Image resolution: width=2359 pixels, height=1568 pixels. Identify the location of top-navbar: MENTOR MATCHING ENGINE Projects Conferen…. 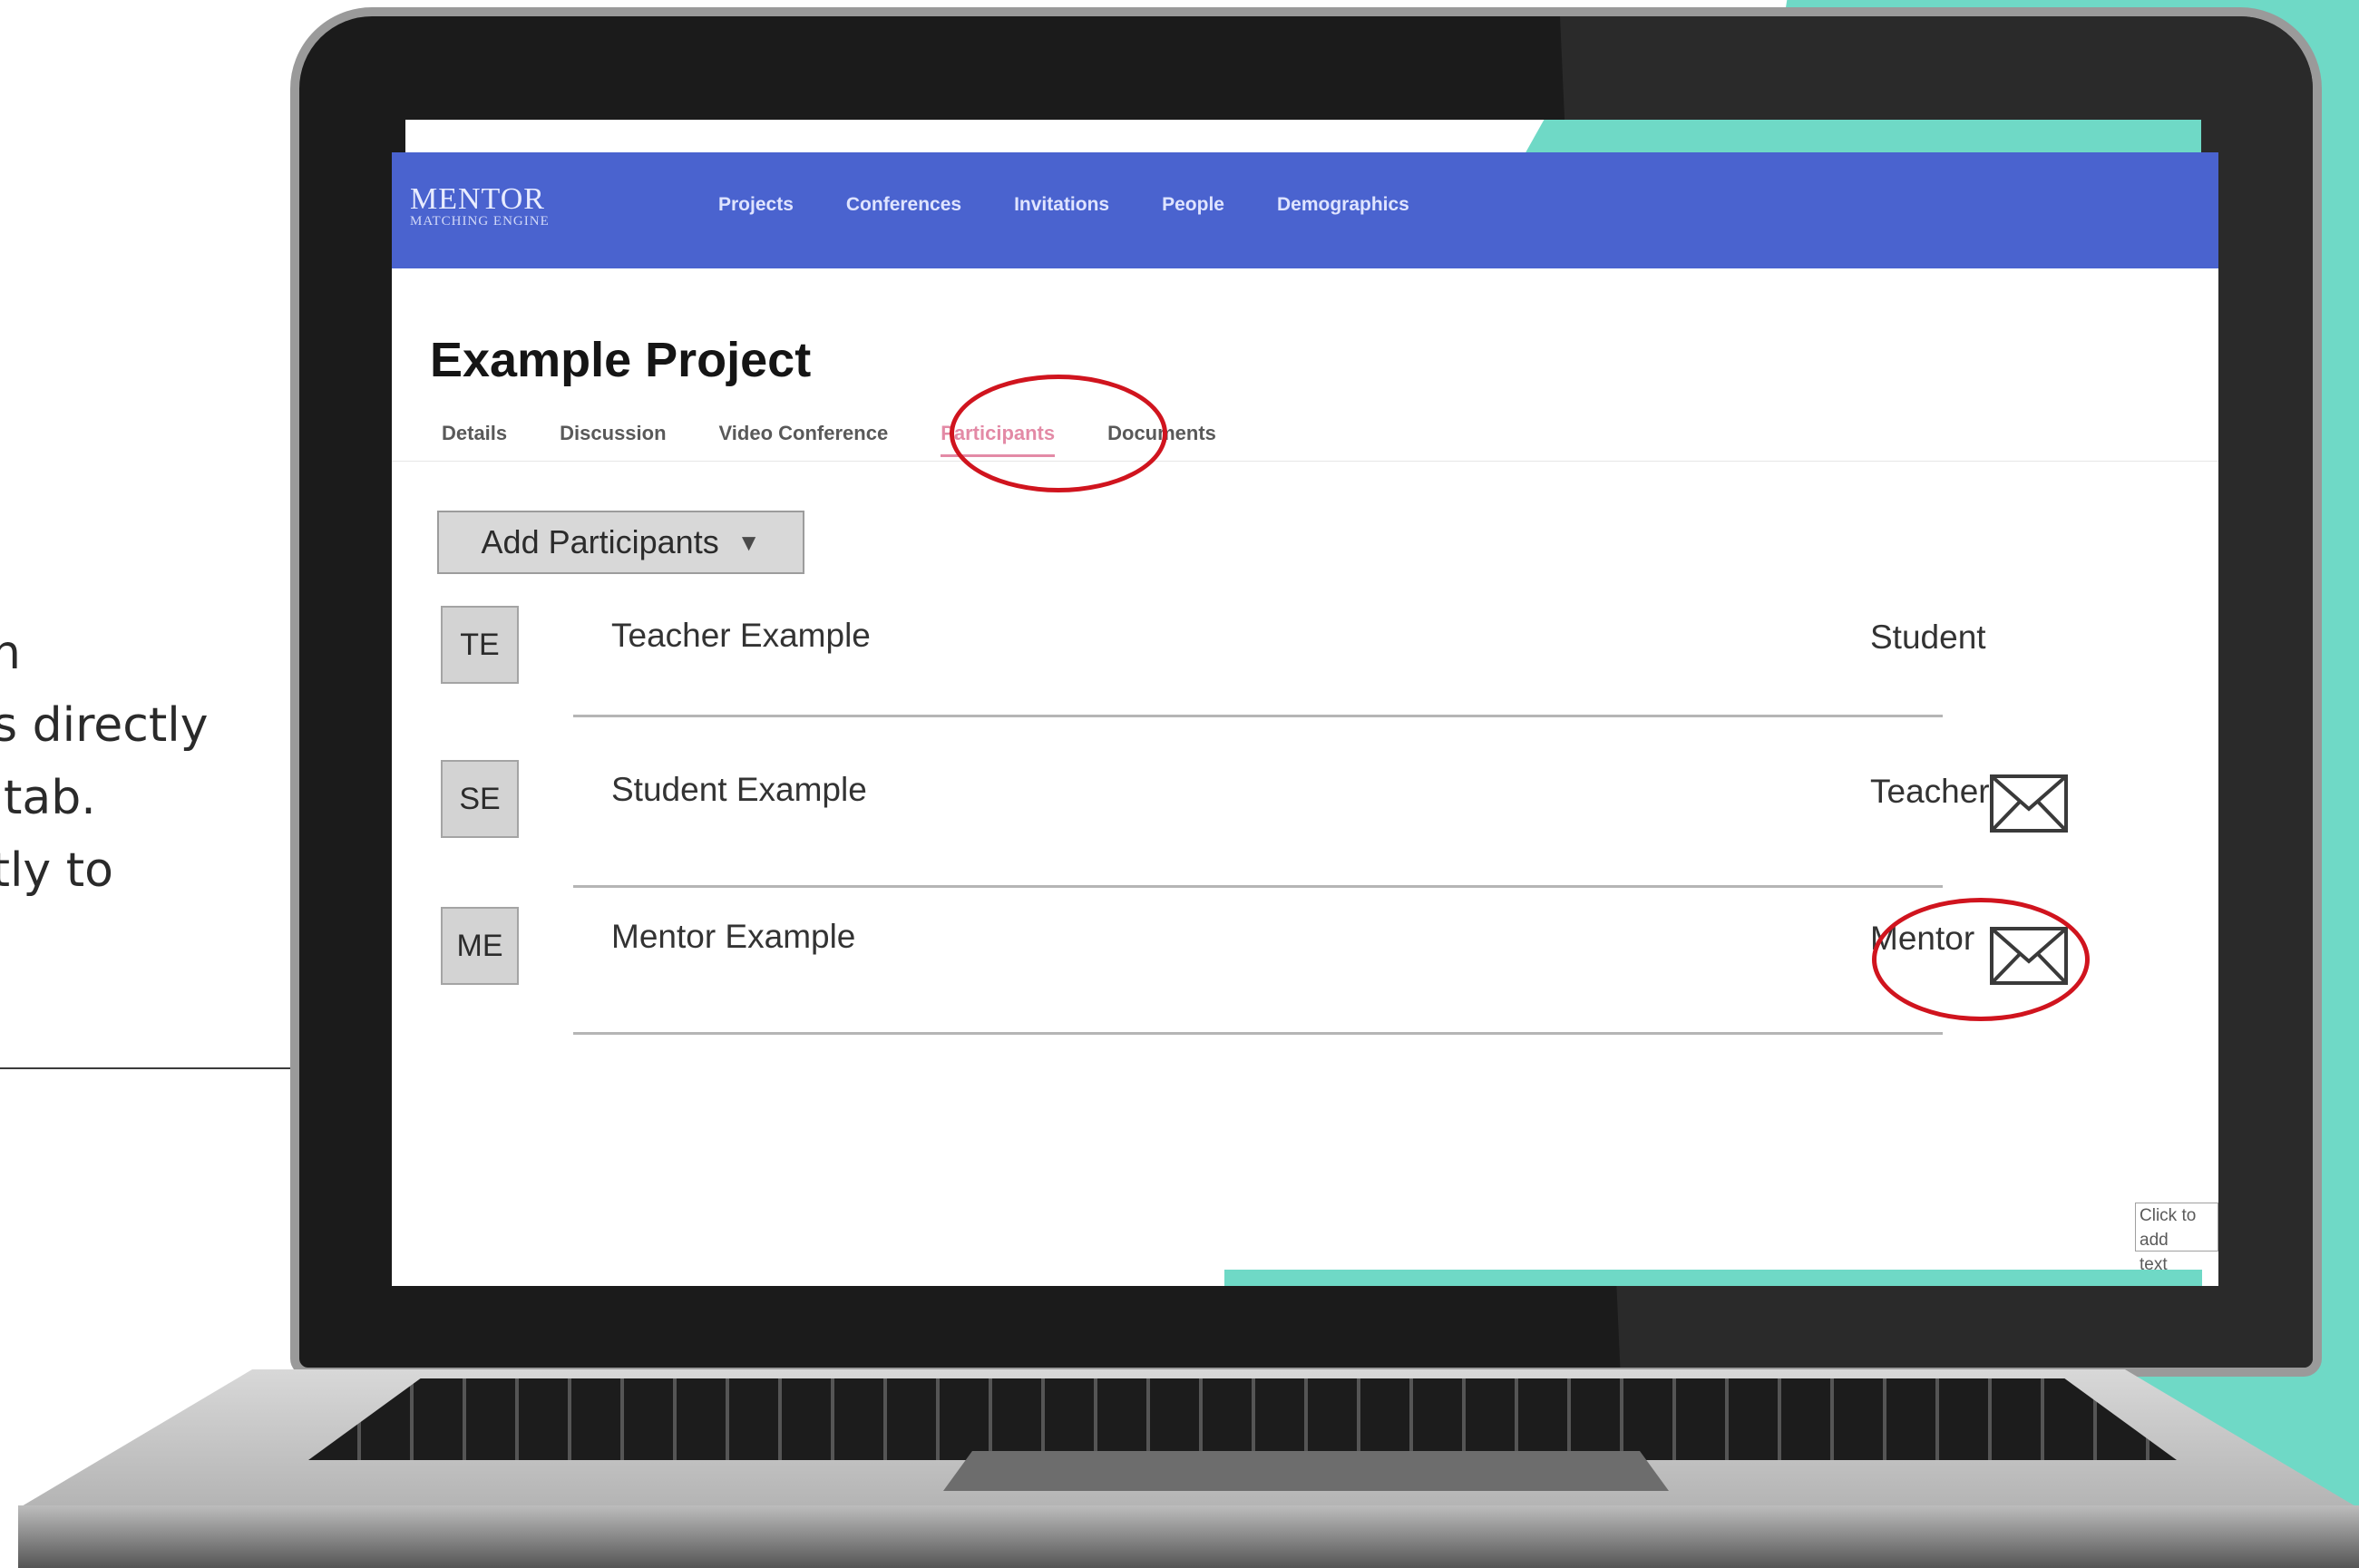
(1305, 210).